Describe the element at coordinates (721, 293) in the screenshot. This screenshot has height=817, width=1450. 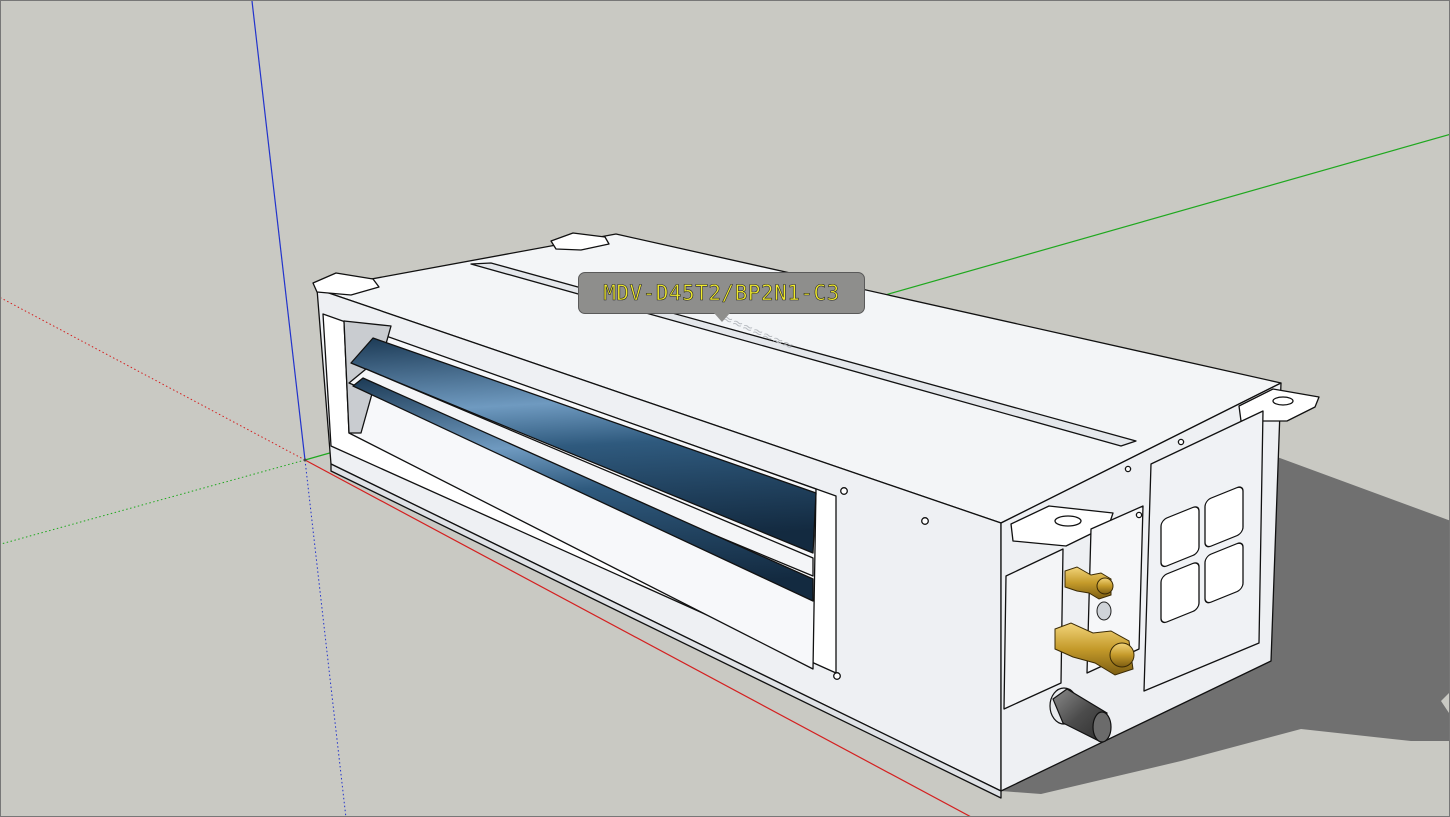
I see `model-name-tag: MDV-D45T2/BP2N1-C3` at that location.